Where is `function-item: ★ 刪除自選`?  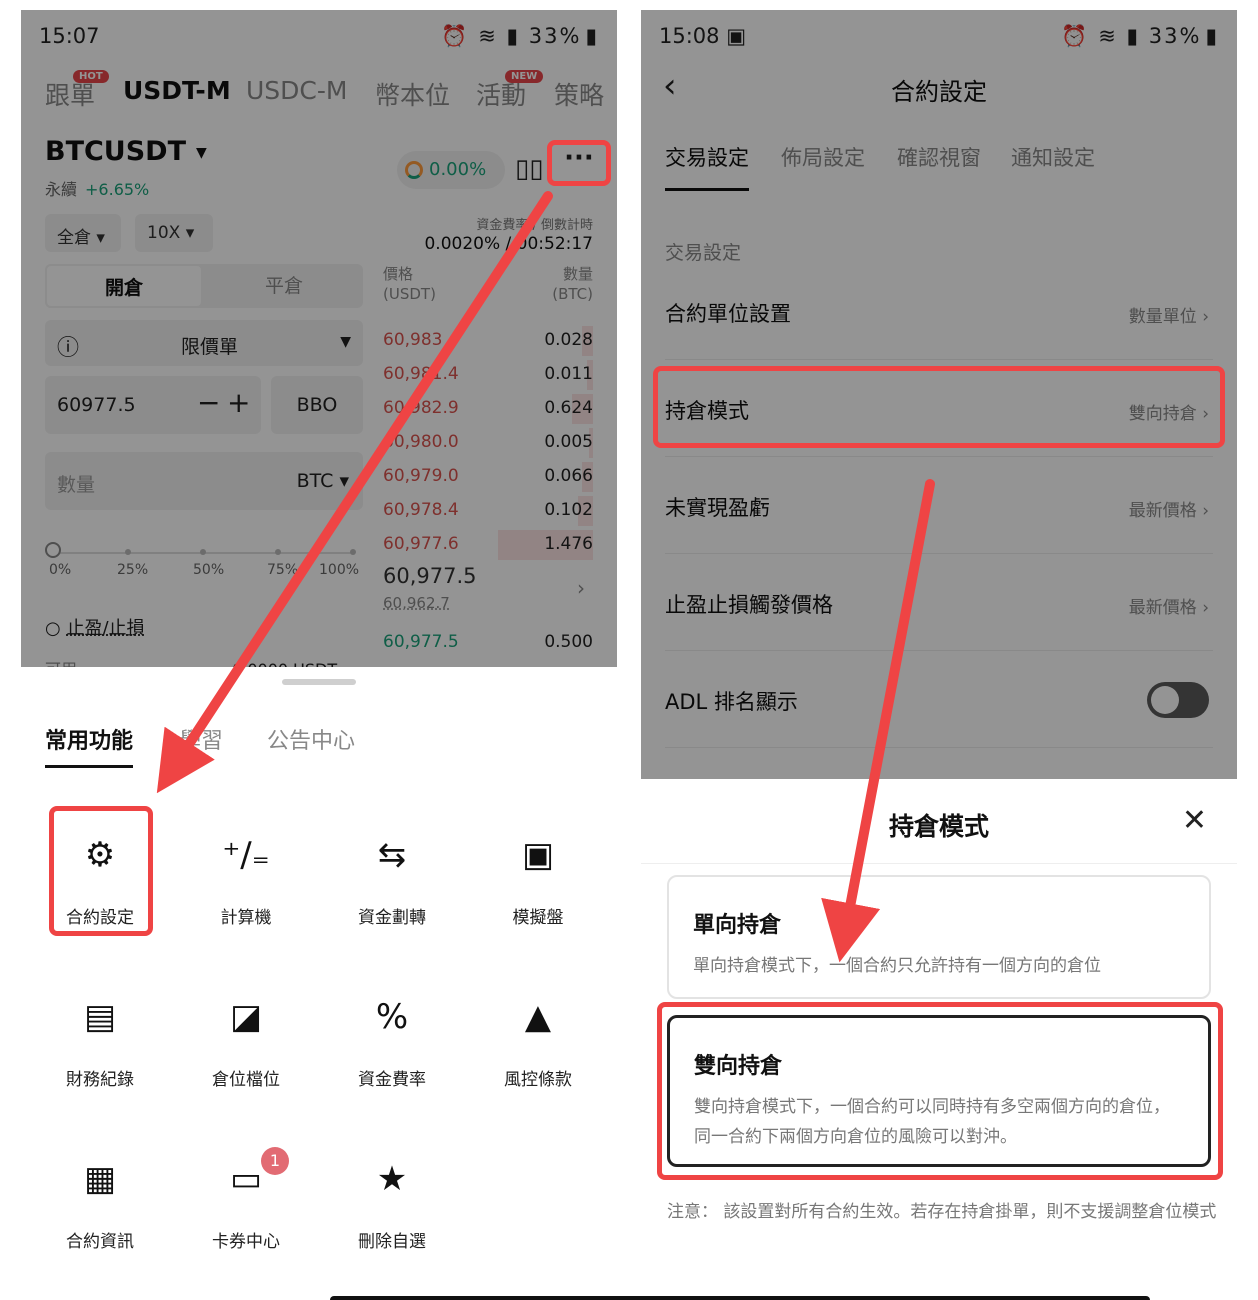
function-item: ★ 刪除自選 is located at coordinates (392, 1209).